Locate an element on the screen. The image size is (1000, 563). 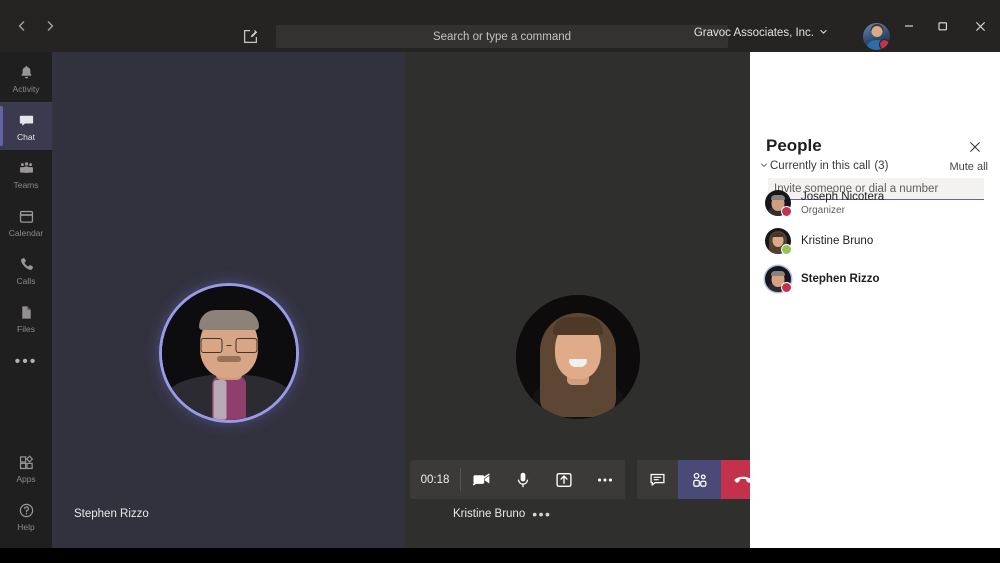
rail-bottom-group: Apps Help is located at coordinates (26, 492).